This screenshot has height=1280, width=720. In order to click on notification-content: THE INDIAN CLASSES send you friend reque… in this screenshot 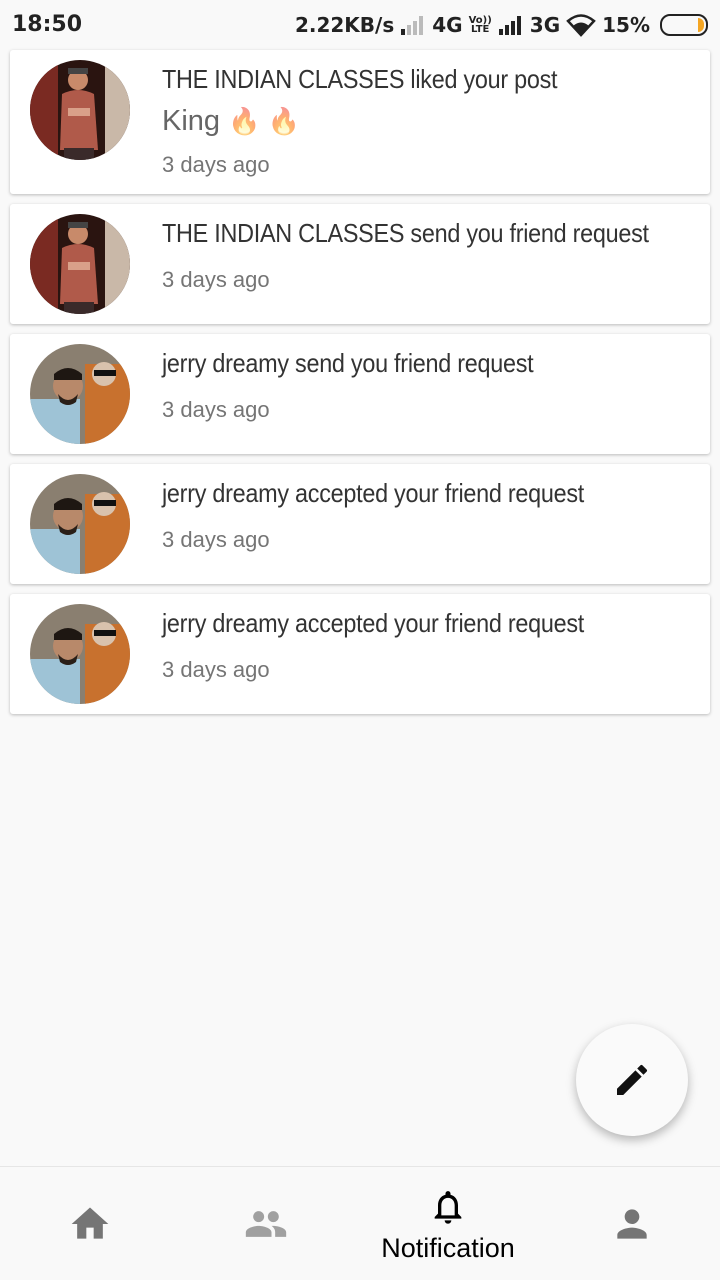, I will do `click(426, 255)`.